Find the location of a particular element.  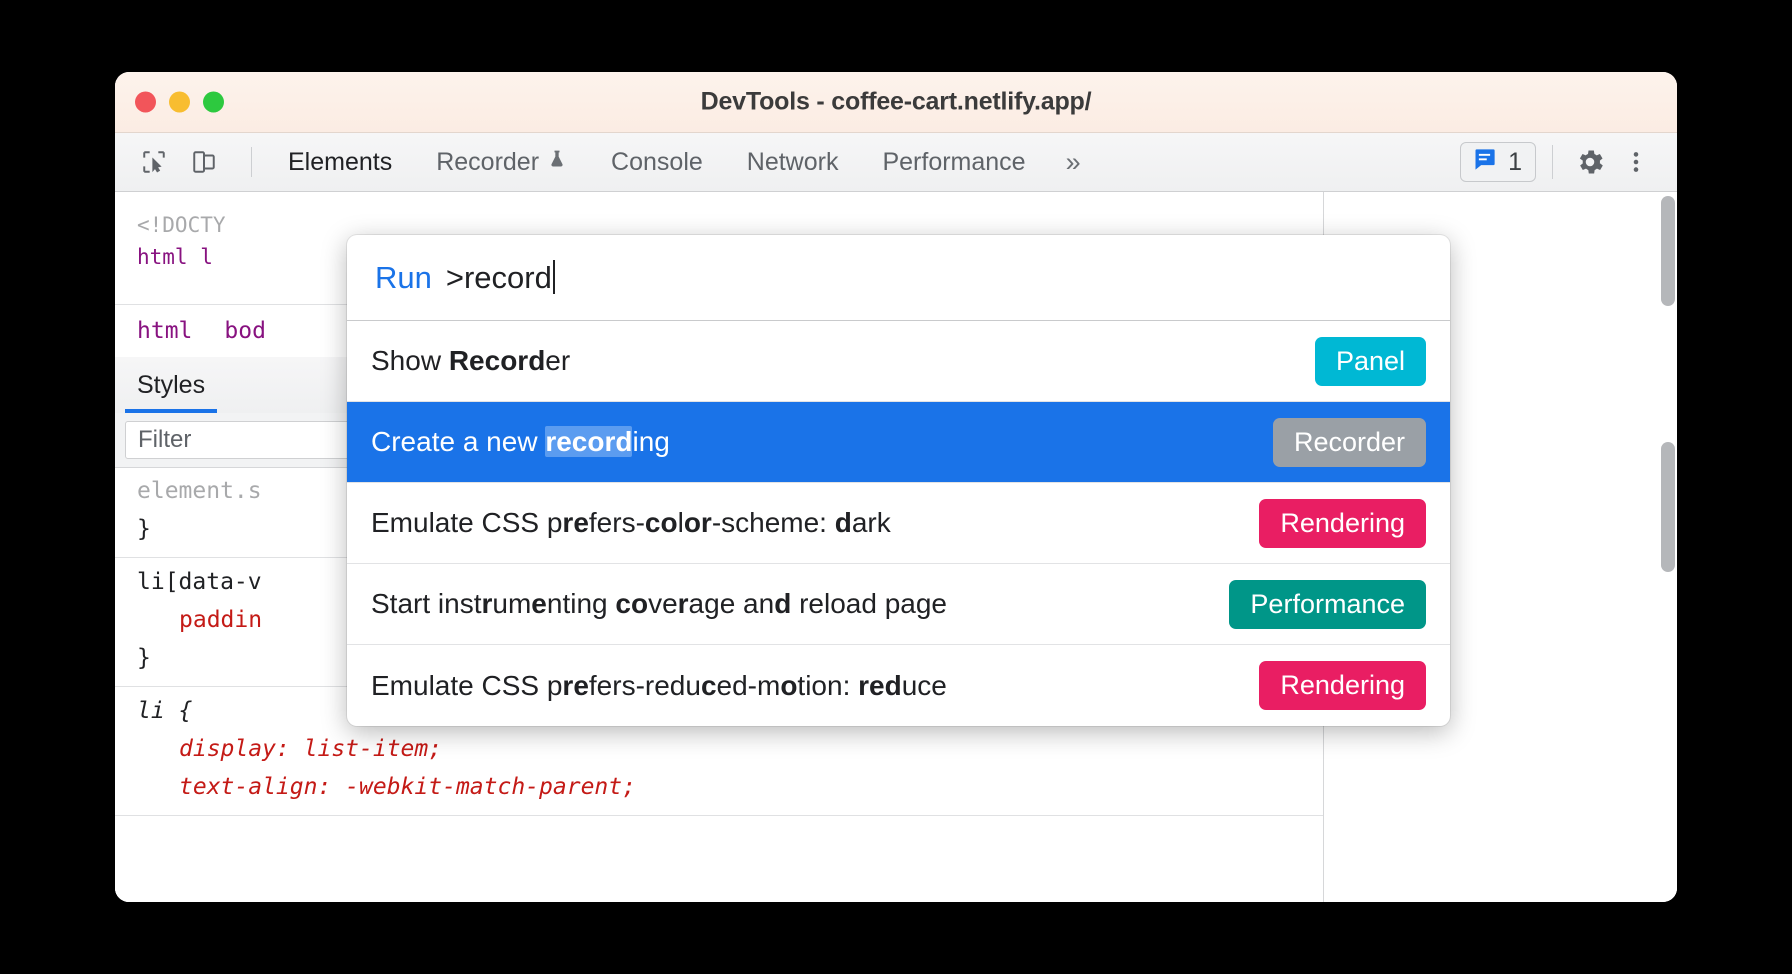

result-part: Create a new is located at coordinates (458, 441).